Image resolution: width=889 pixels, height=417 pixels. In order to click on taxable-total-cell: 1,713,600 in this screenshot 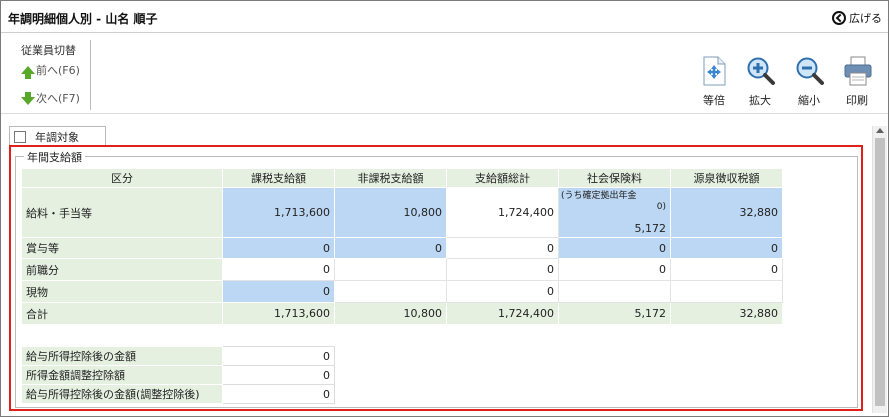, I will do `click(278, 313)`.